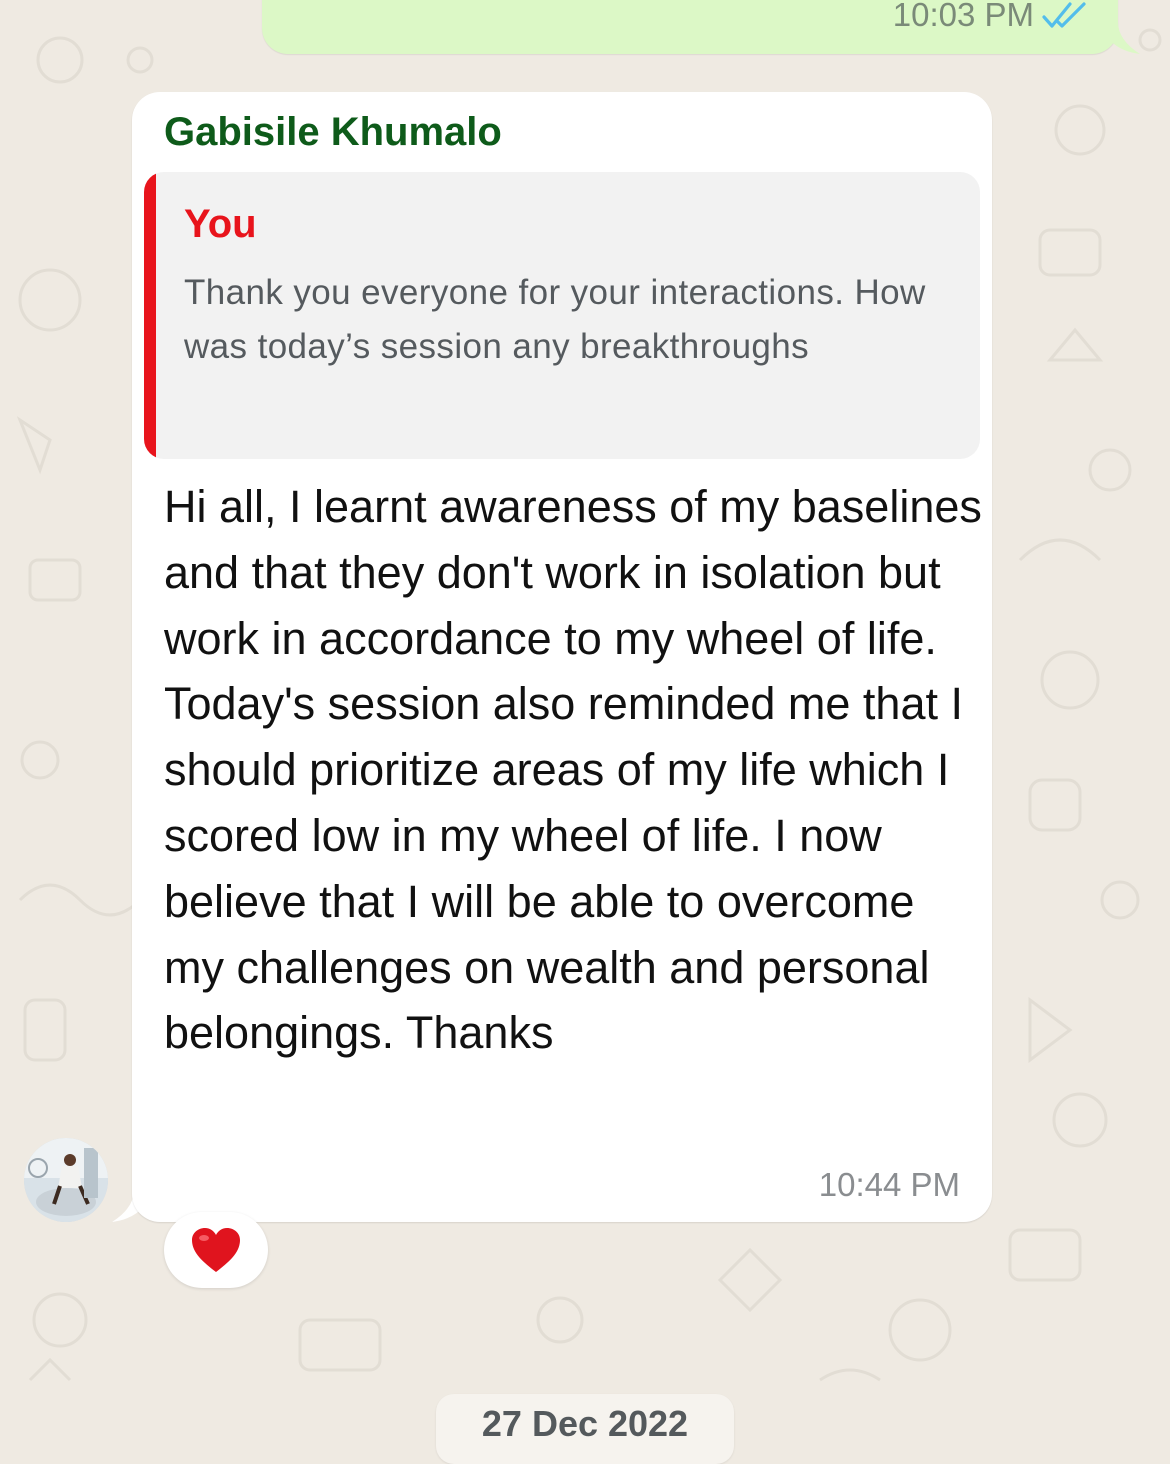  I want to click on quote-accent-bar, so click(150, 315).